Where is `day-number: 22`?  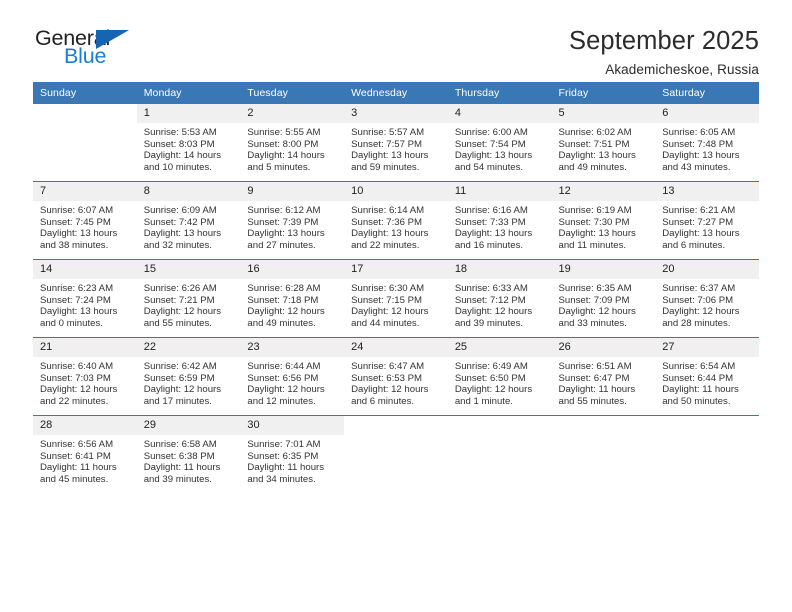 day-number: 22 is located at coordinates (188, 347).